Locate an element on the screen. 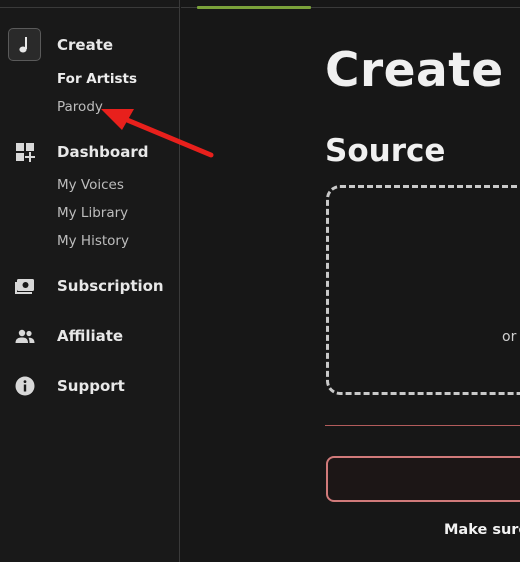 This screenshot has height=562, width=520. sidebar-item-my-voices: My Voices is located at coordinates (90, 185).